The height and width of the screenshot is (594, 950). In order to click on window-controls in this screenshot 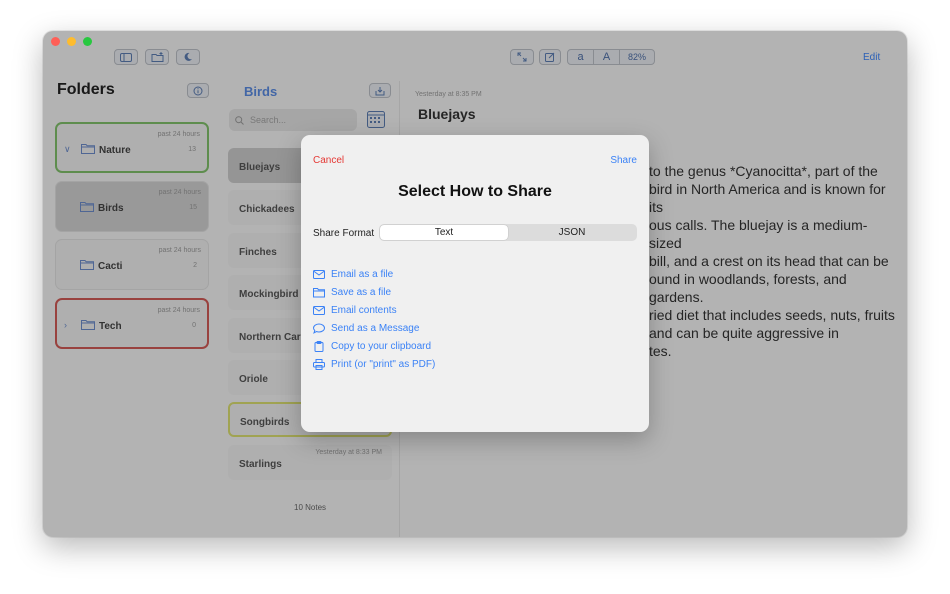, I will do `click(71, 41)`.